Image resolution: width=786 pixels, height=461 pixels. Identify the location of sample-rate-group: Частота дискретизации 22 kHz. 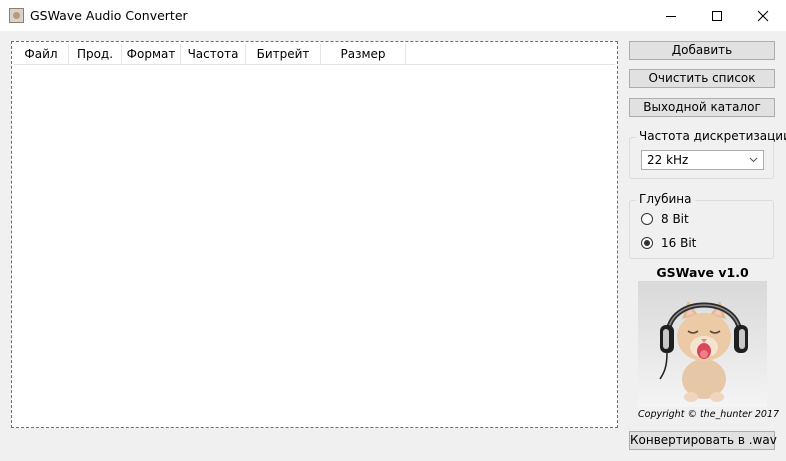
(707, 154).